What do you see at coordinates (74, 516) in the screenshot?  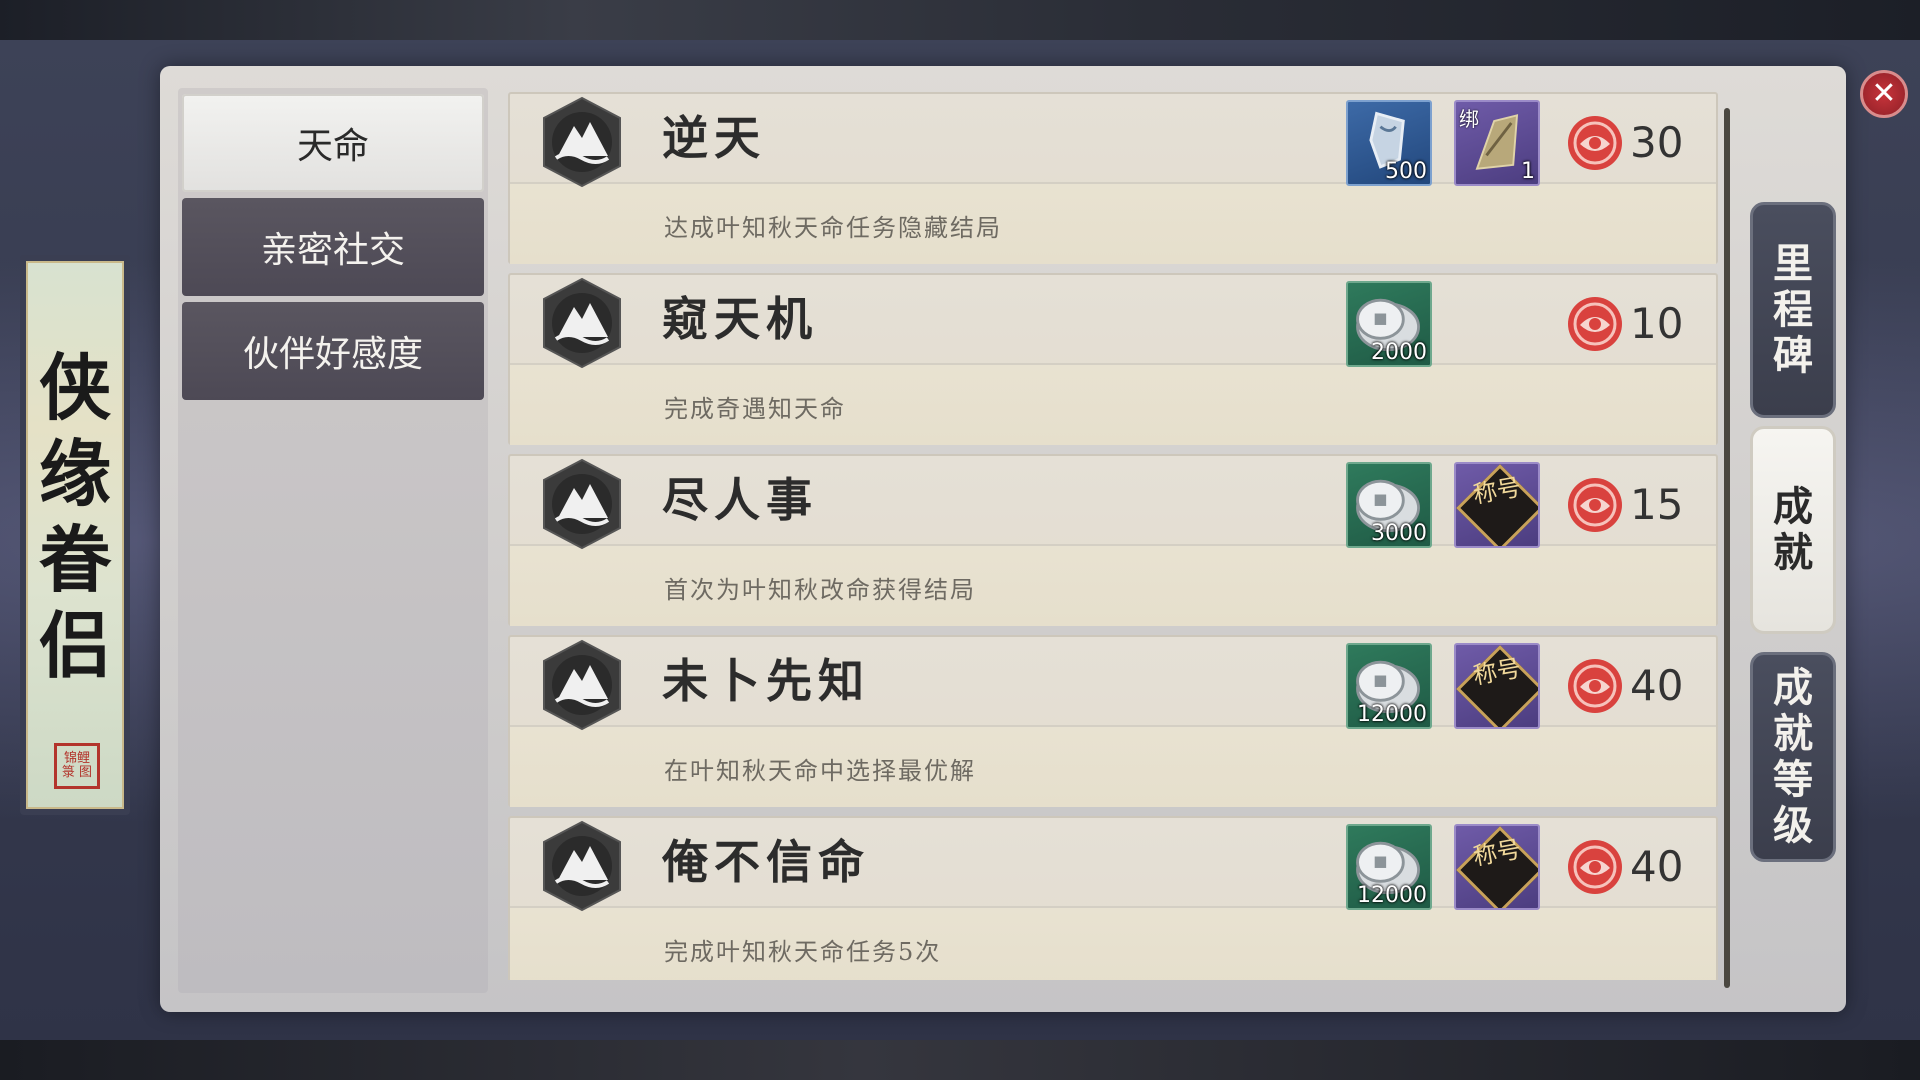 I see `scroll-title: 侠缘眷侣` at bounding box center [74, 516].